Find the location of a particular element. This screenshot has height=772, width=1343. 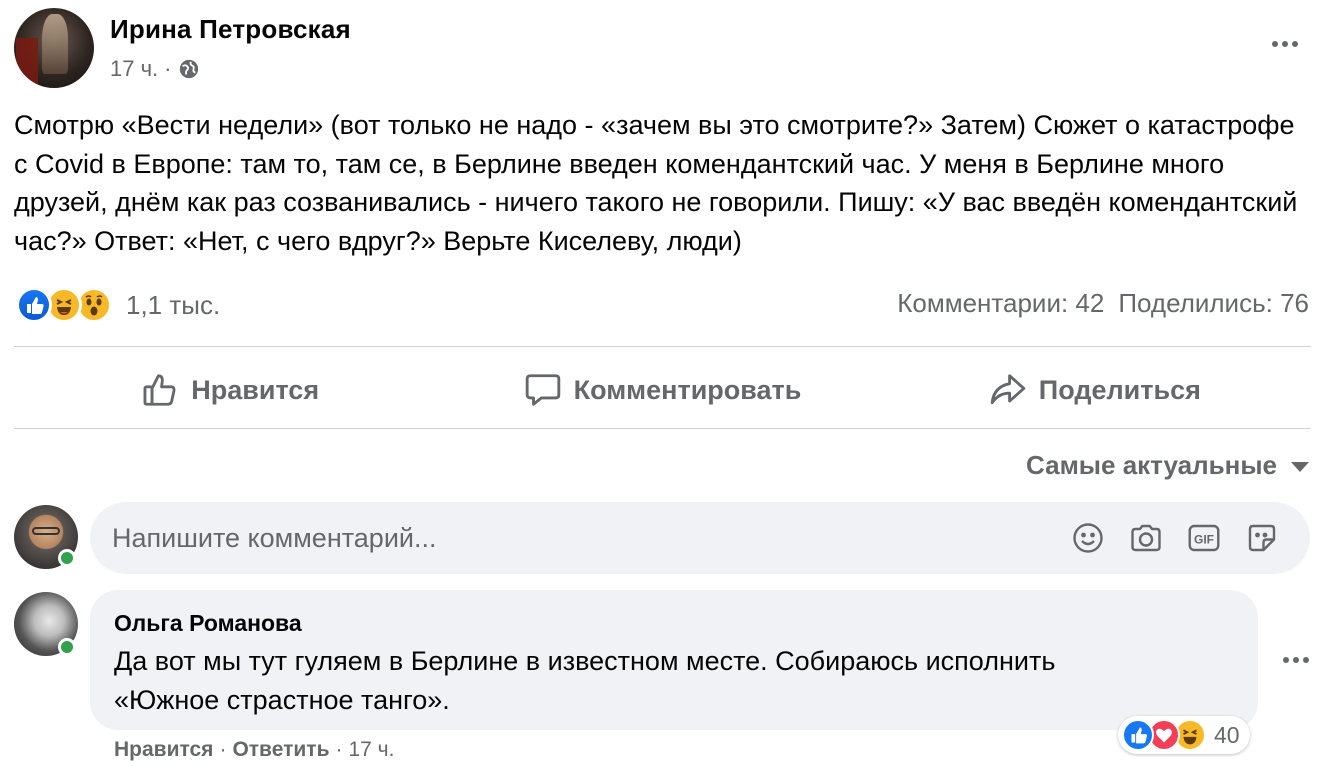

reactions-count: 1,1 тыс. is located at coordinates (173, 305).